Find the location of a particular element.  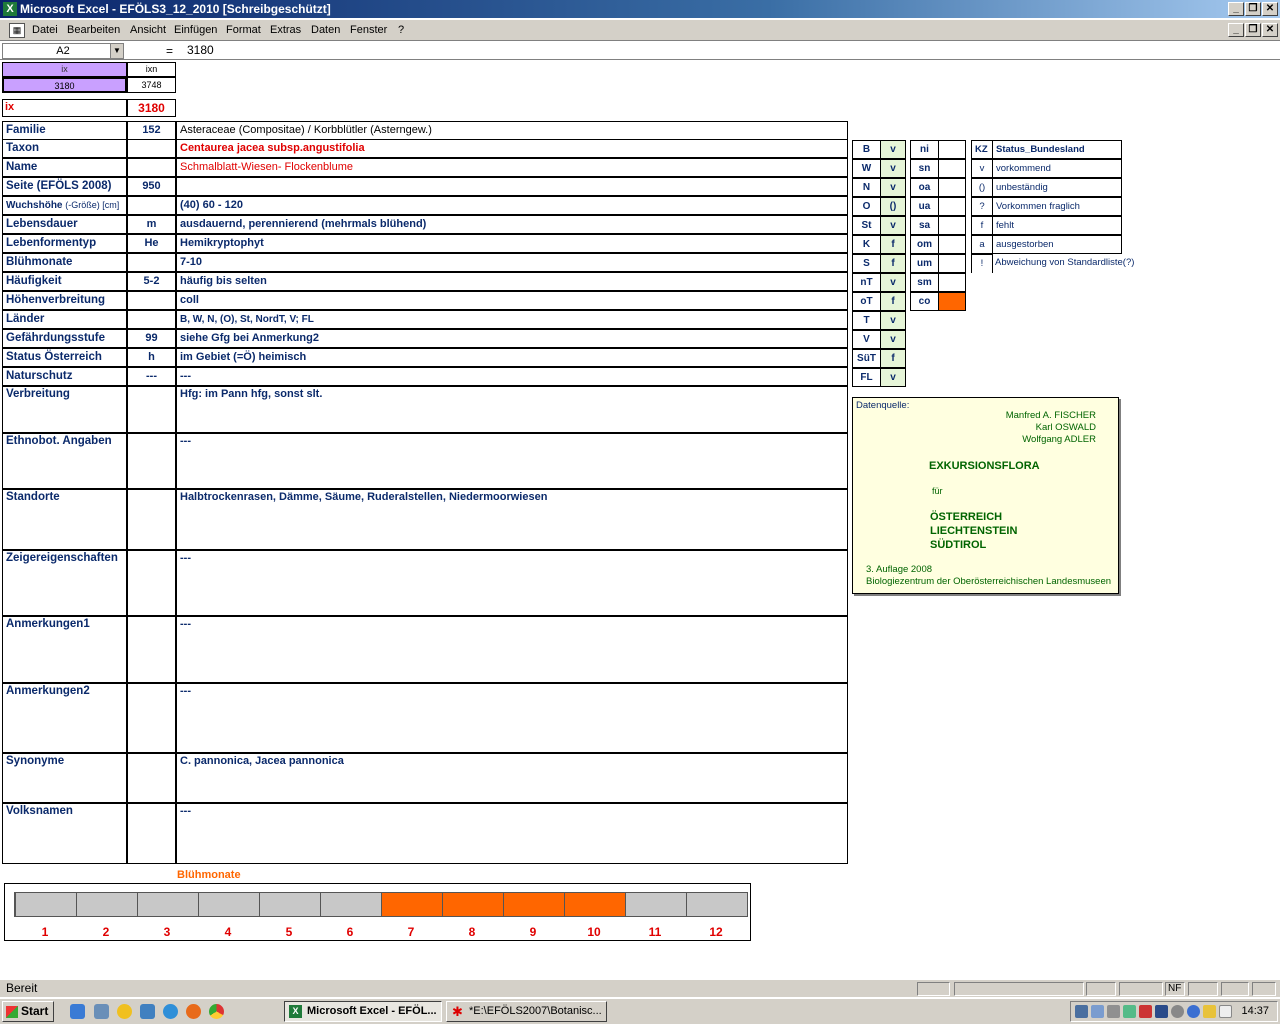

menu-fenster: Fenster is located at coordinates (368, 30).